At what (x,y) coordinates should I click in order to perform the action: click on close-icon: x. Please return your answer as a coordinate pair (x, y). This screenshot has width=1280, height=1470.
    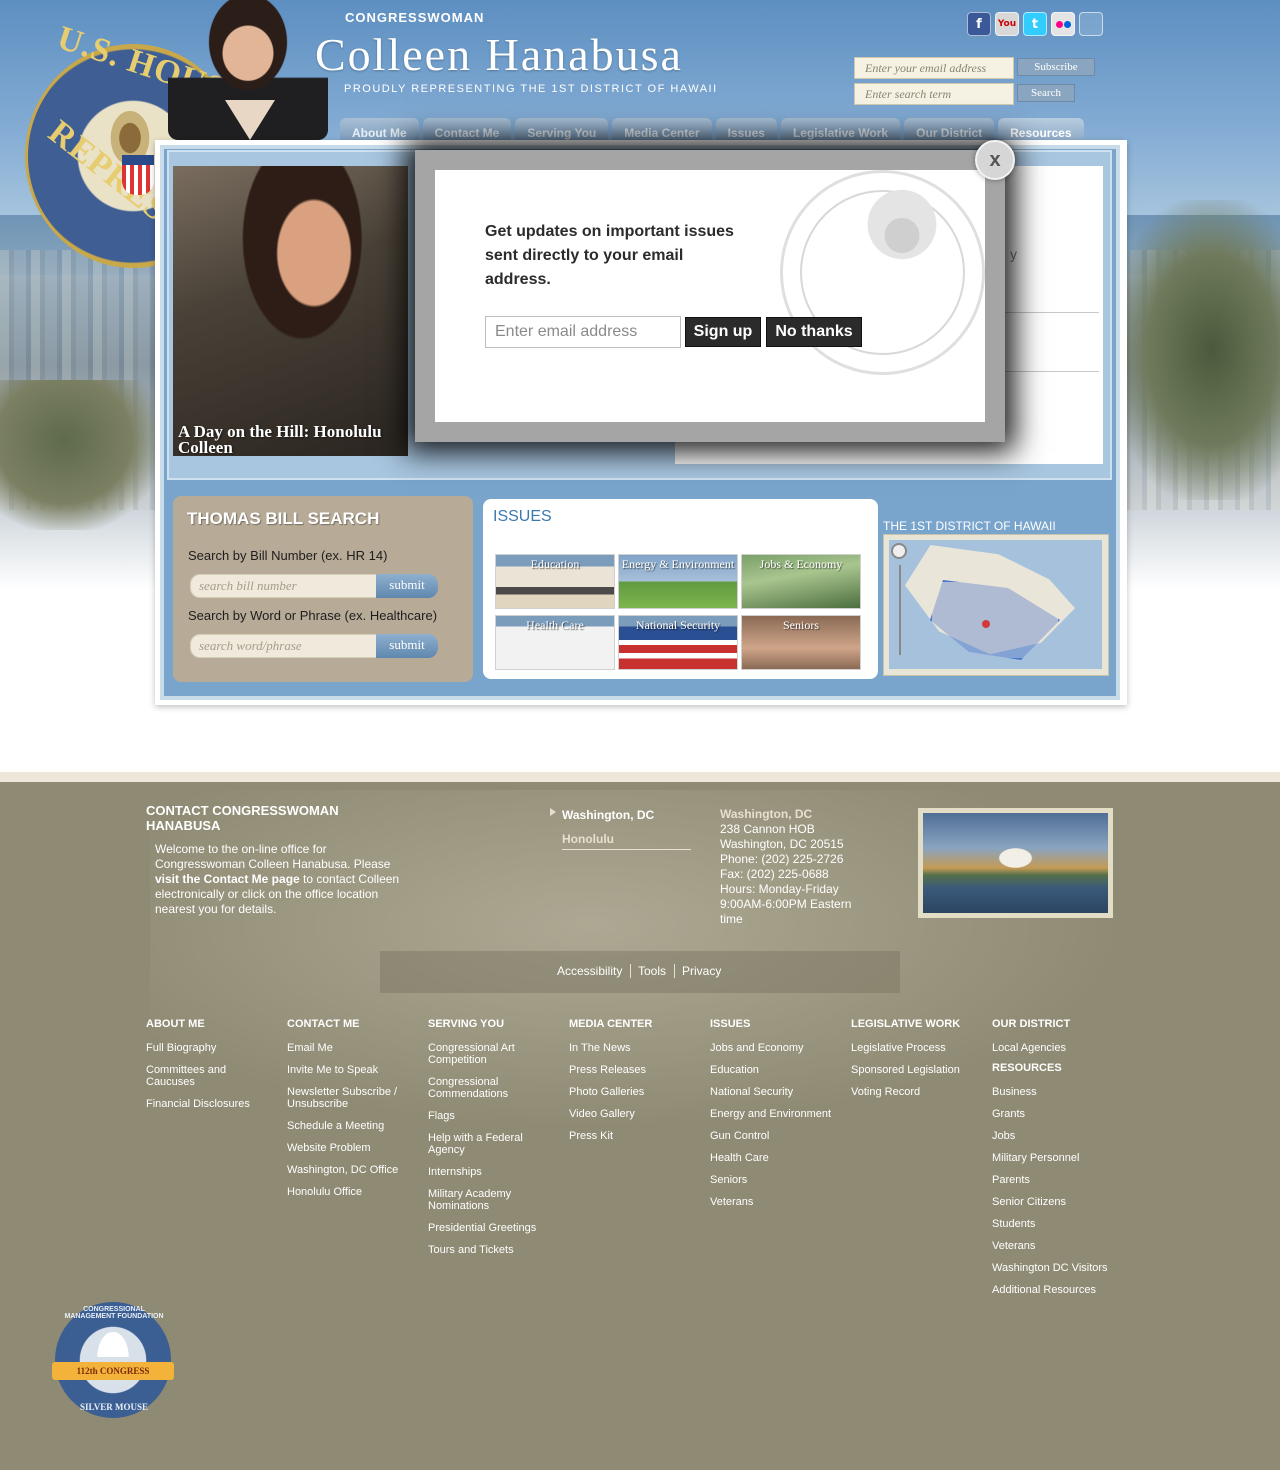
    Looking at the image, I should click on (995, 160).